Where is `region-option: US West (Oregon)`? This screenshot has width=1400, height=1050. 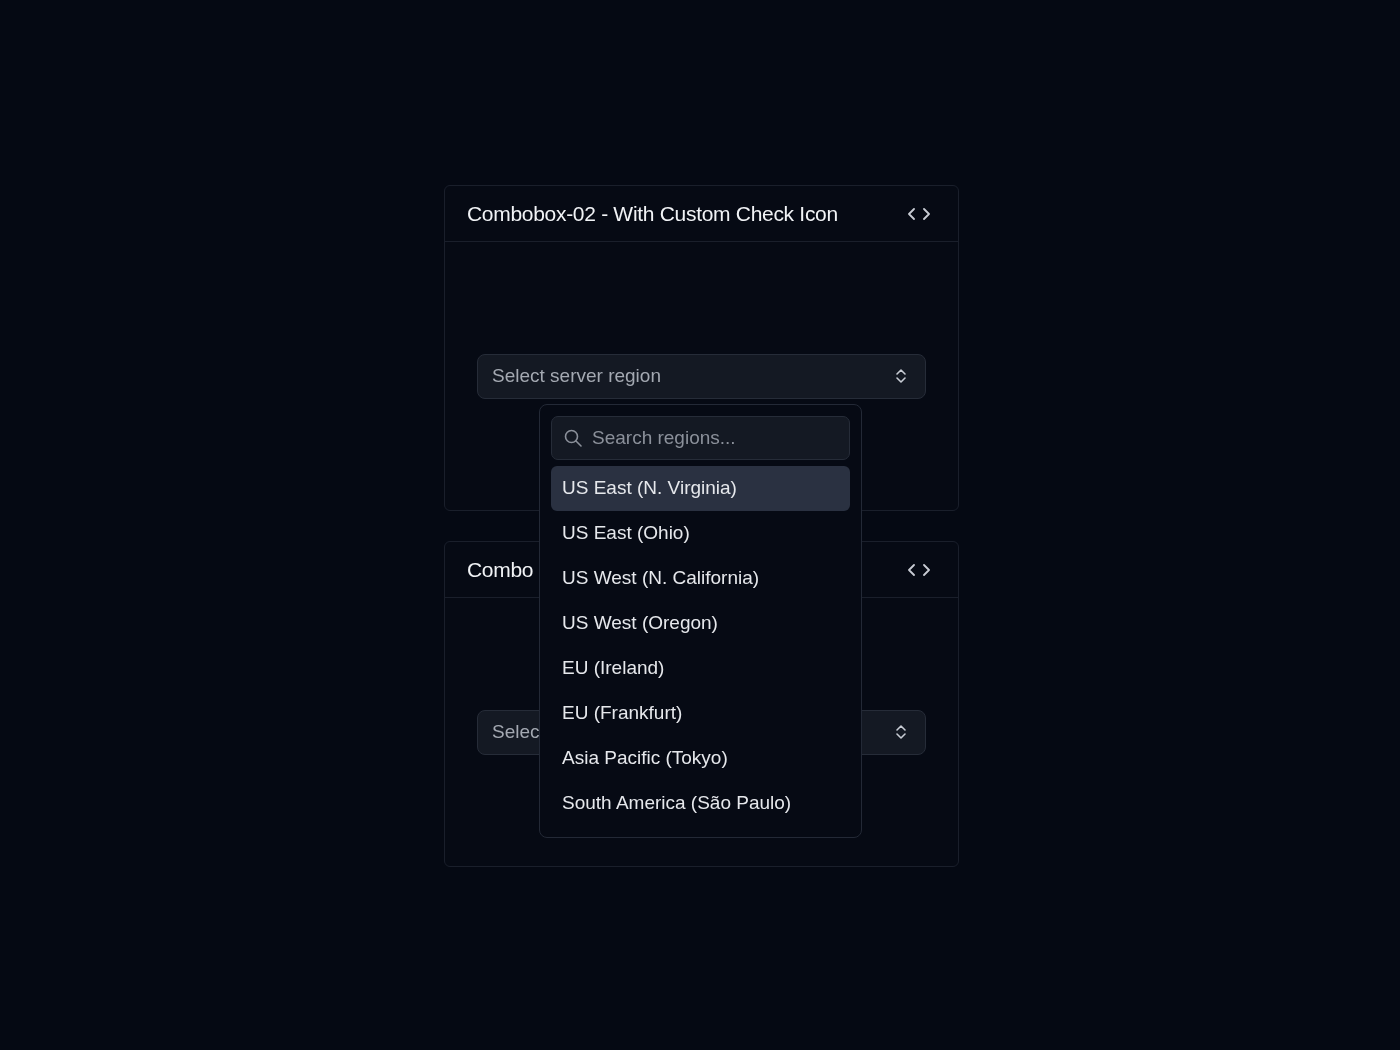 region-option: US West (Oregon) is located at coordinates (700, 623).